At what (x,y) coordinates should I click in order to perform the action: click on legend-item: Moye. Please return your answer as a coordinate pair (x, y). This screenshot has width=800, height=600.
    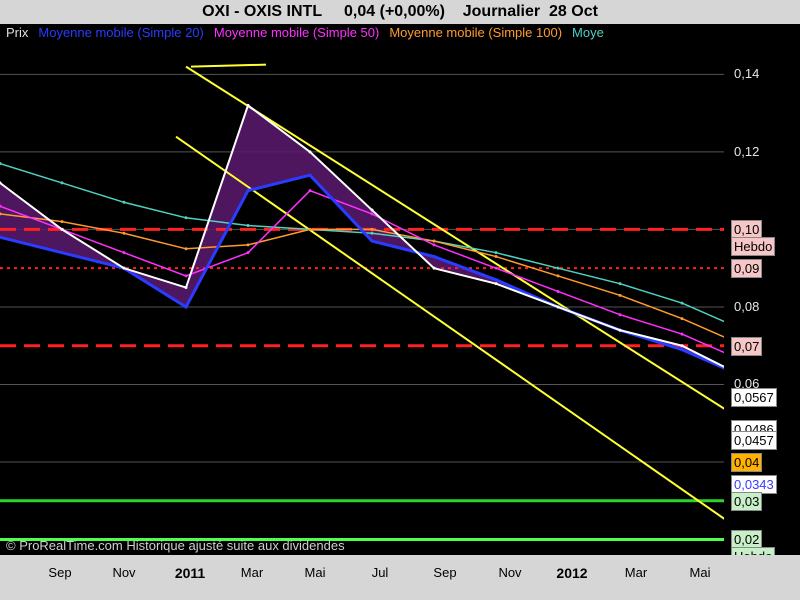
    Looking at the image, I should click on (588, 32).